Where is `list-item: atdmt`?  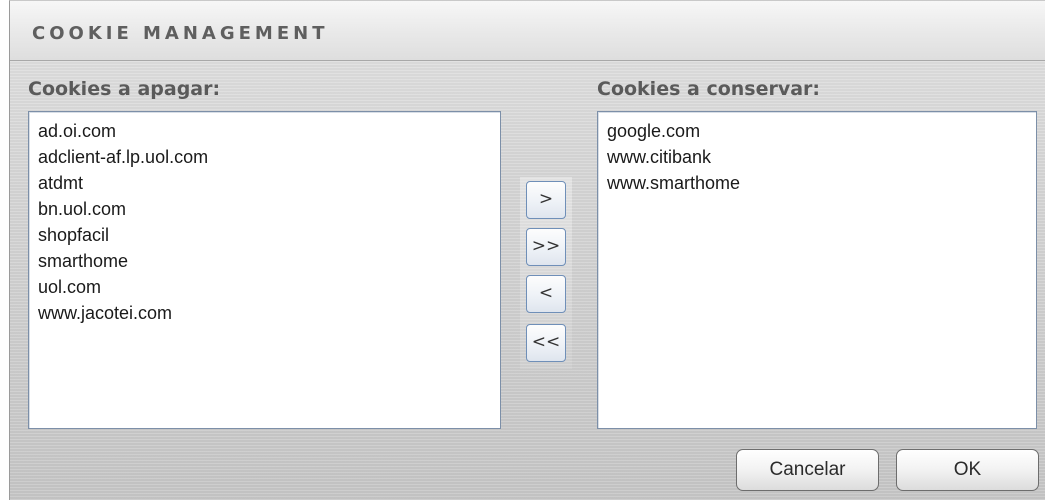 list-item: atdmt is located at coordinates (269, 183).